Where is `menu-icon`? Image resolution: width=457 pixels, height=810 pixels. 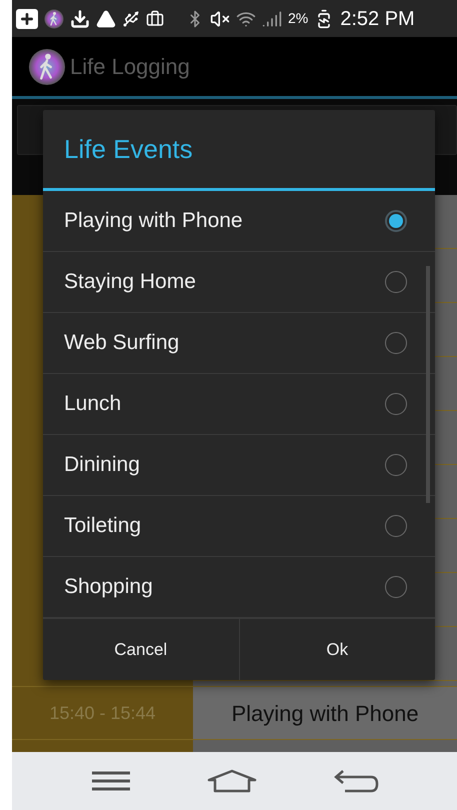
menu-icon is located at coordinates (111, 781).